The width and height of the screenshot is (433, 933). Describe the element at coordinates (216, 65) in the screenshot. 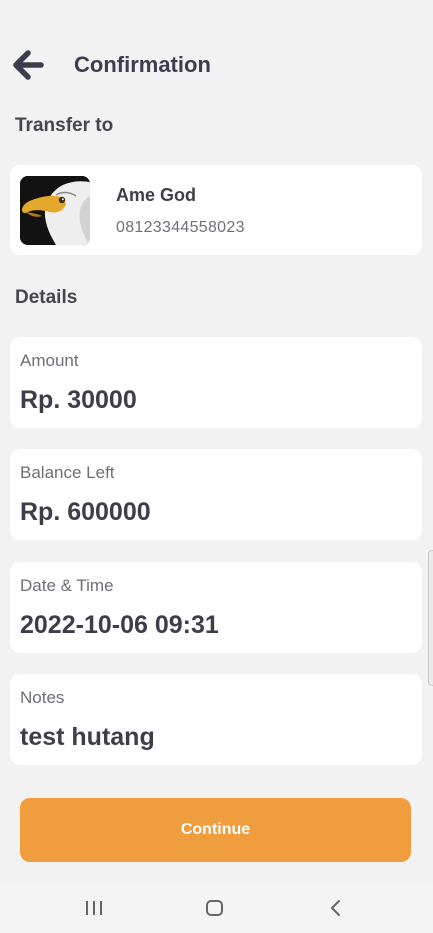

I see `app-header: Confirmation` at that location.